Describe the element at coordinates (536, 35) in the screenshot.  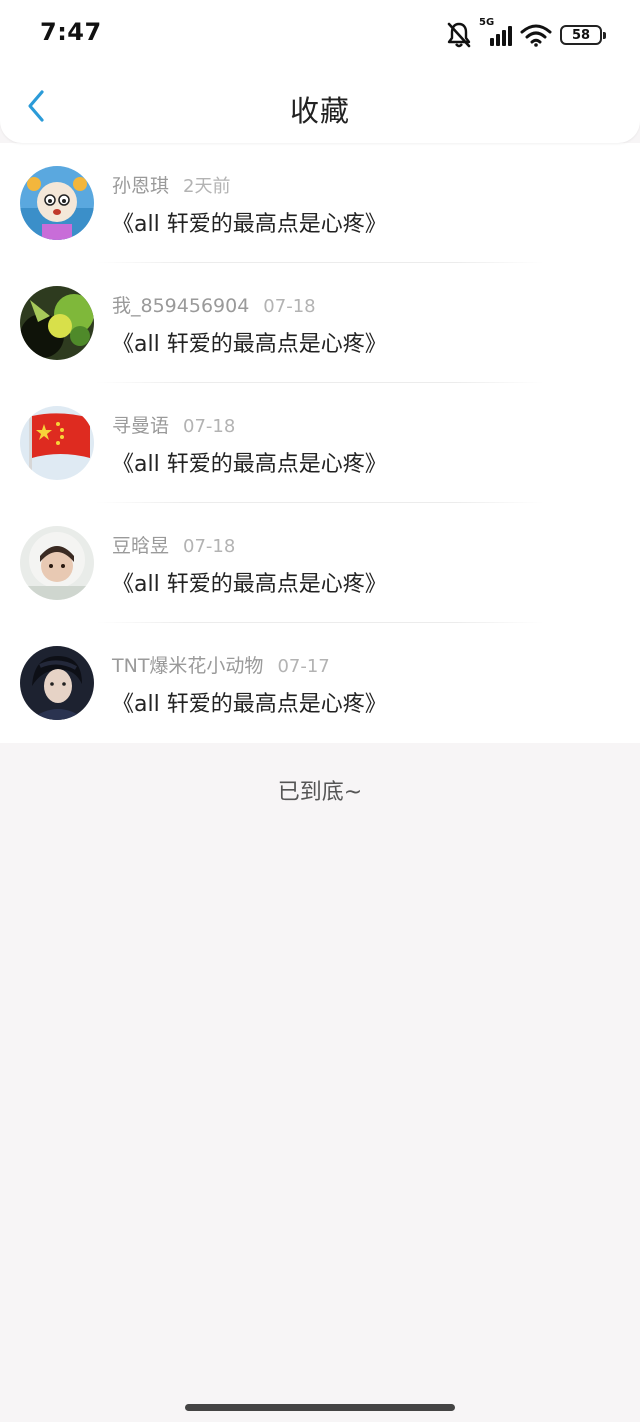
I see `wifi-icon` at that location.